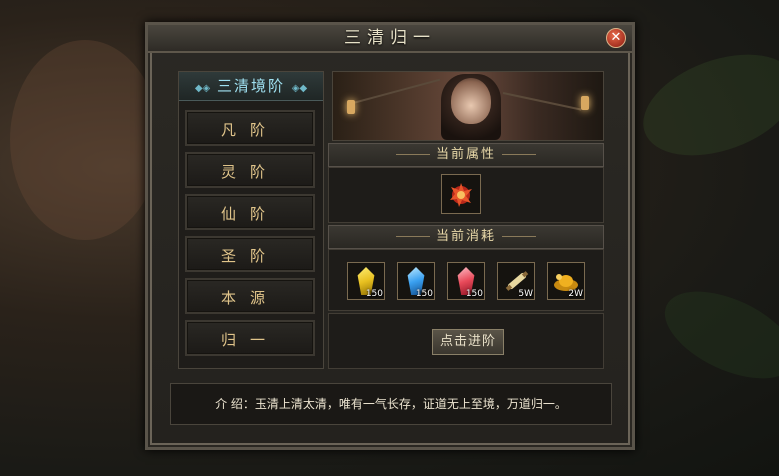  I want to click on sidebar-header-label: 三清境阶, so click(250, 86).